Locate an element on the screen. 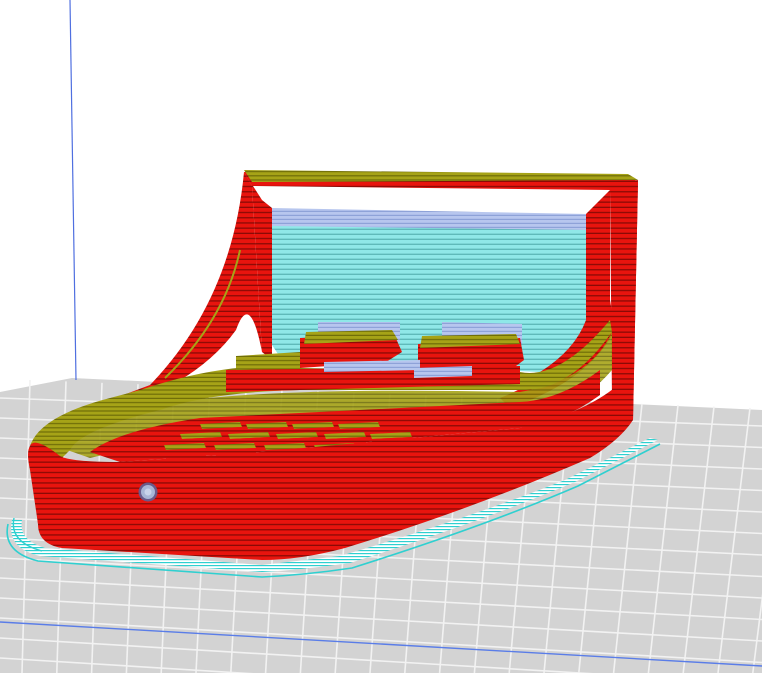  mounting-hole is located at coordinates (148, 492).